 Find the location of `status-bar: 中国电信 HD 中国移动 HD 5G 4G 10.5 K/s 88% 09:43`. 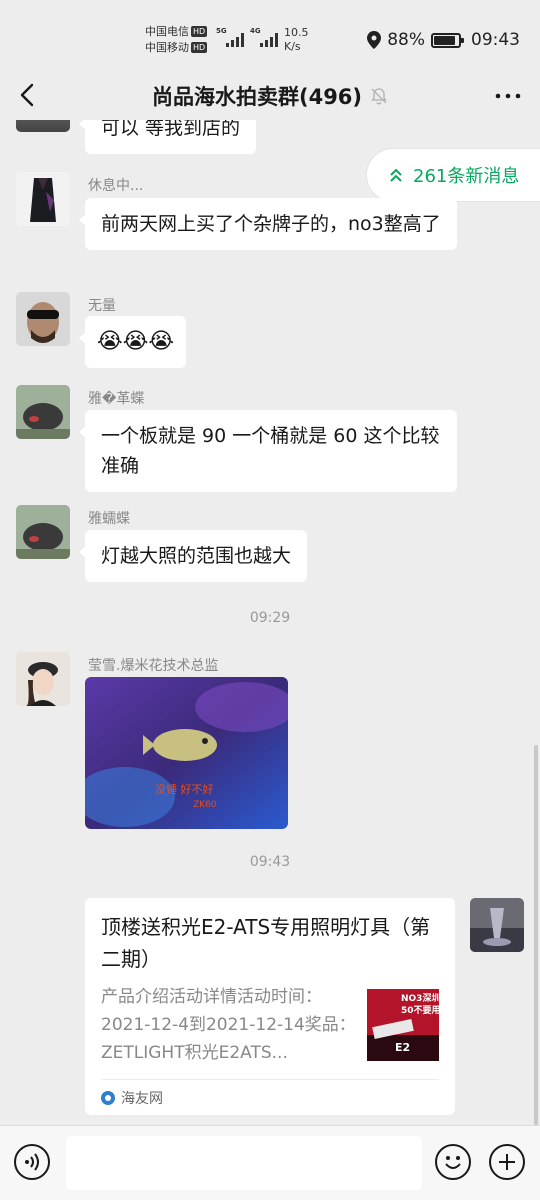

status-bar: 中国电信 HD 中国移动 HD 5G 4G 10.5 K/s 88% 09:43 is located at coordinates (270, 40).